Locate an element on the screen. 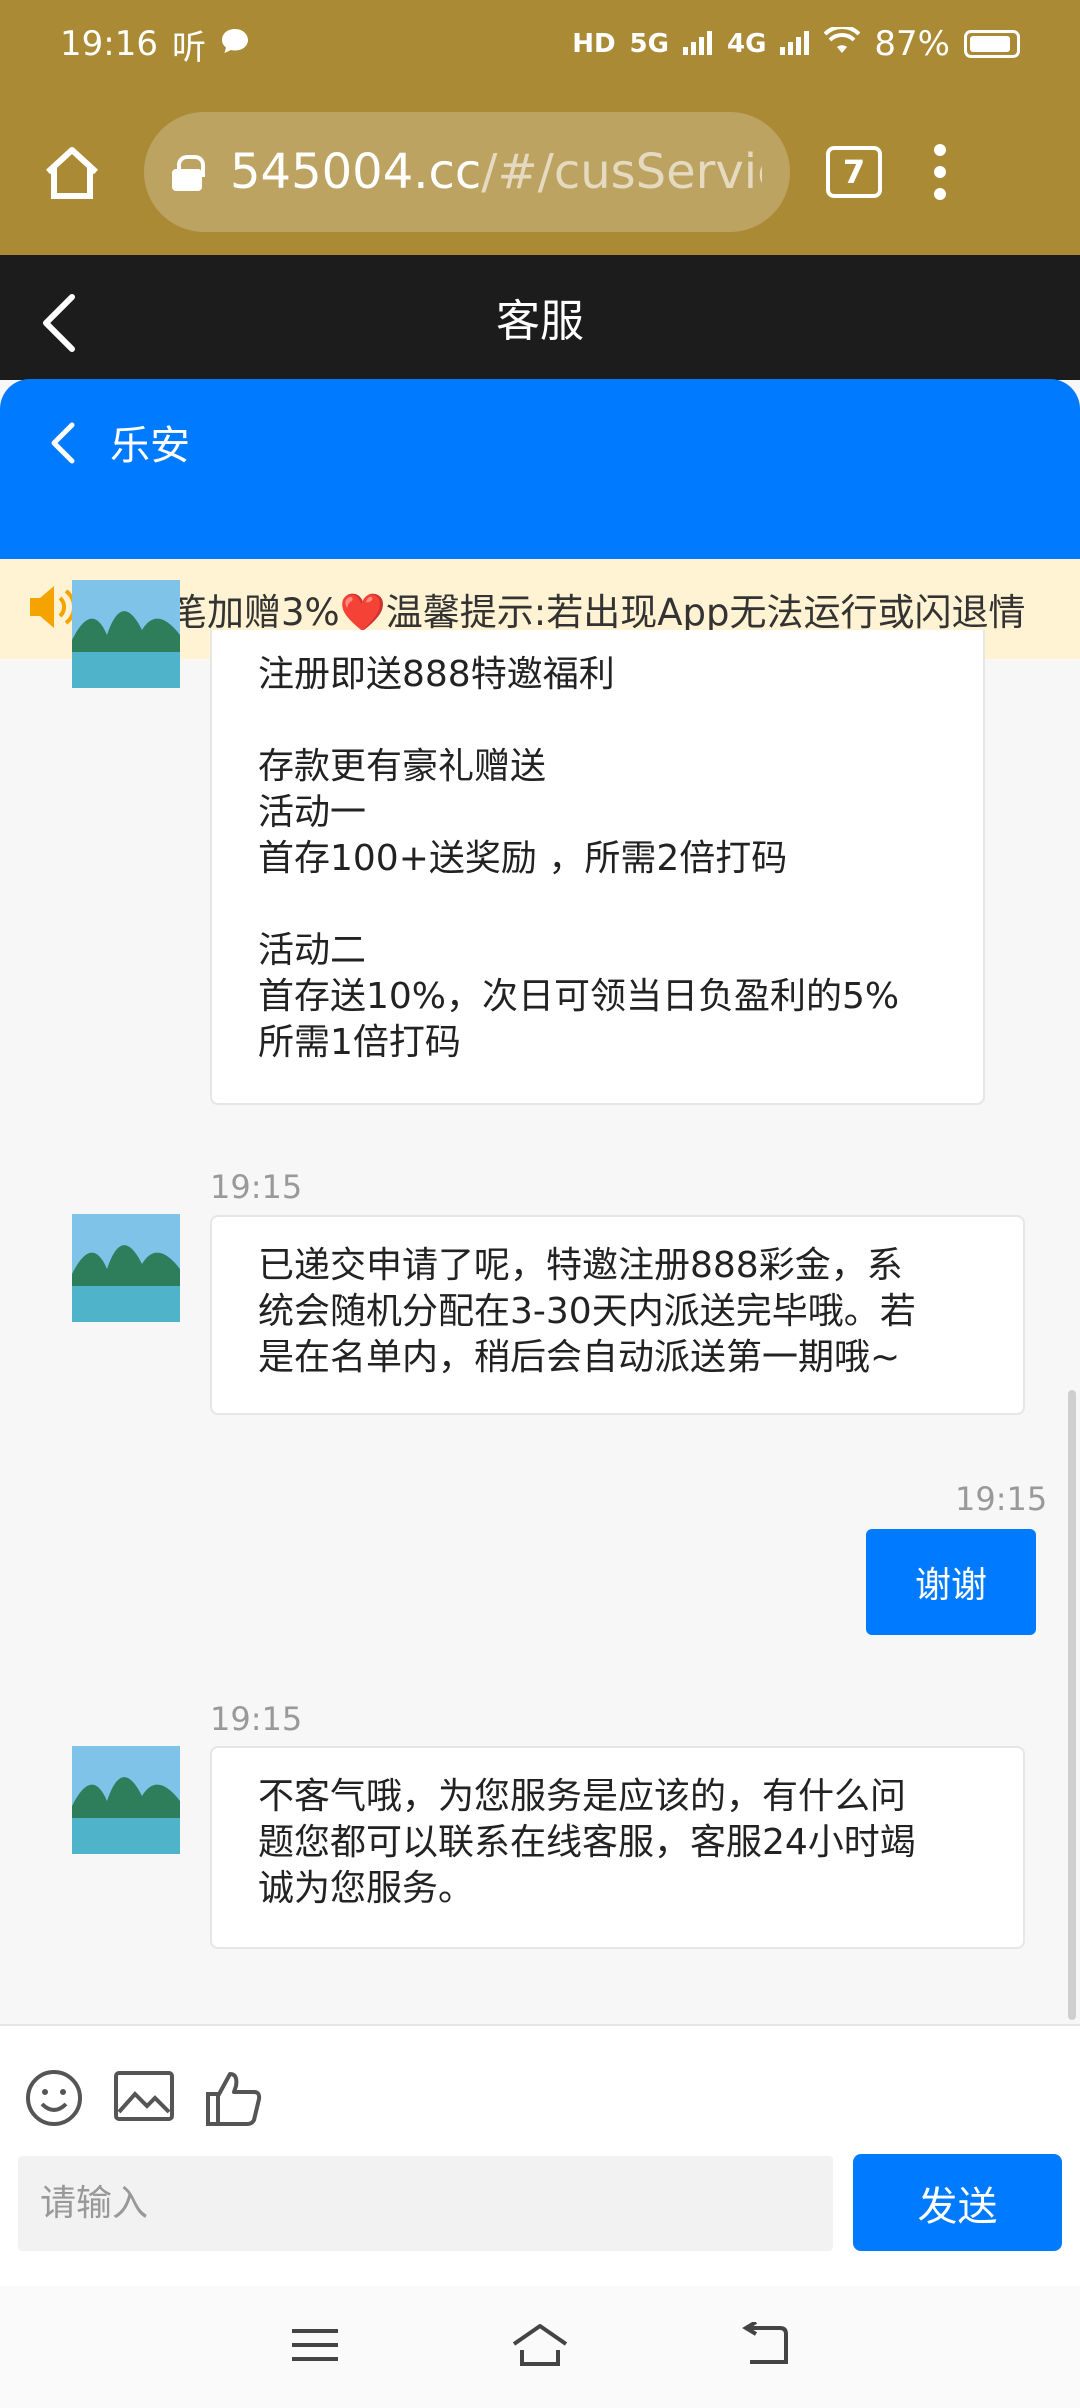 This screenshot has height=2408, width=1080. lock-icon is located at coordinates (188, 172).